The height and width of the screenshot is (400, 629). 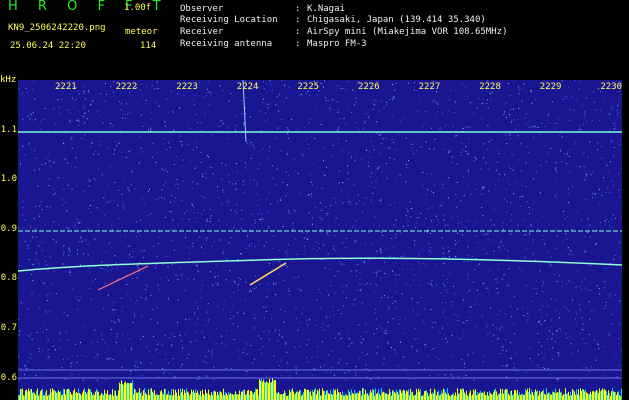 I want to click on x-tick-label: 2228, so click(x=490, y=87).